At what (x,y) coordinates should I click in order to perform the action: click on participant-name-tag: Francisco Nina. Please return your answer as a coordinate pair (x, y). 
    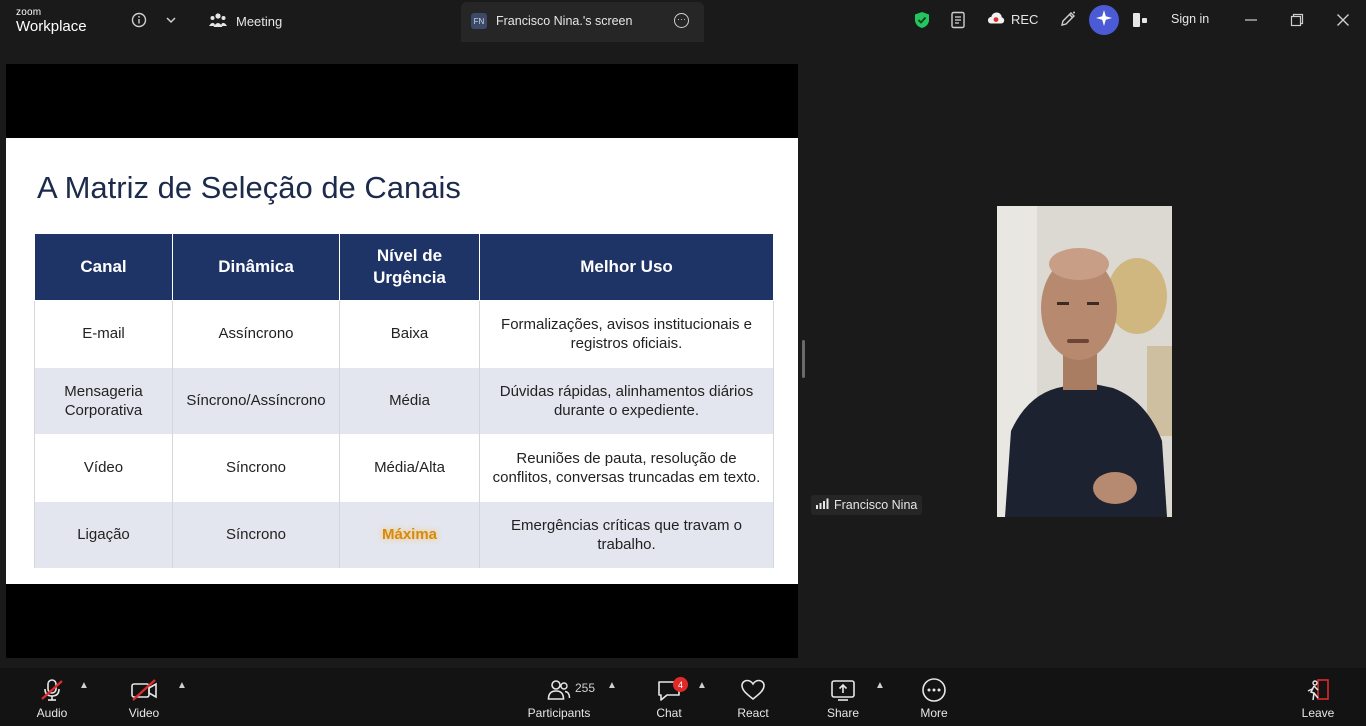
    Looking at the image, I should click on (867, 505).